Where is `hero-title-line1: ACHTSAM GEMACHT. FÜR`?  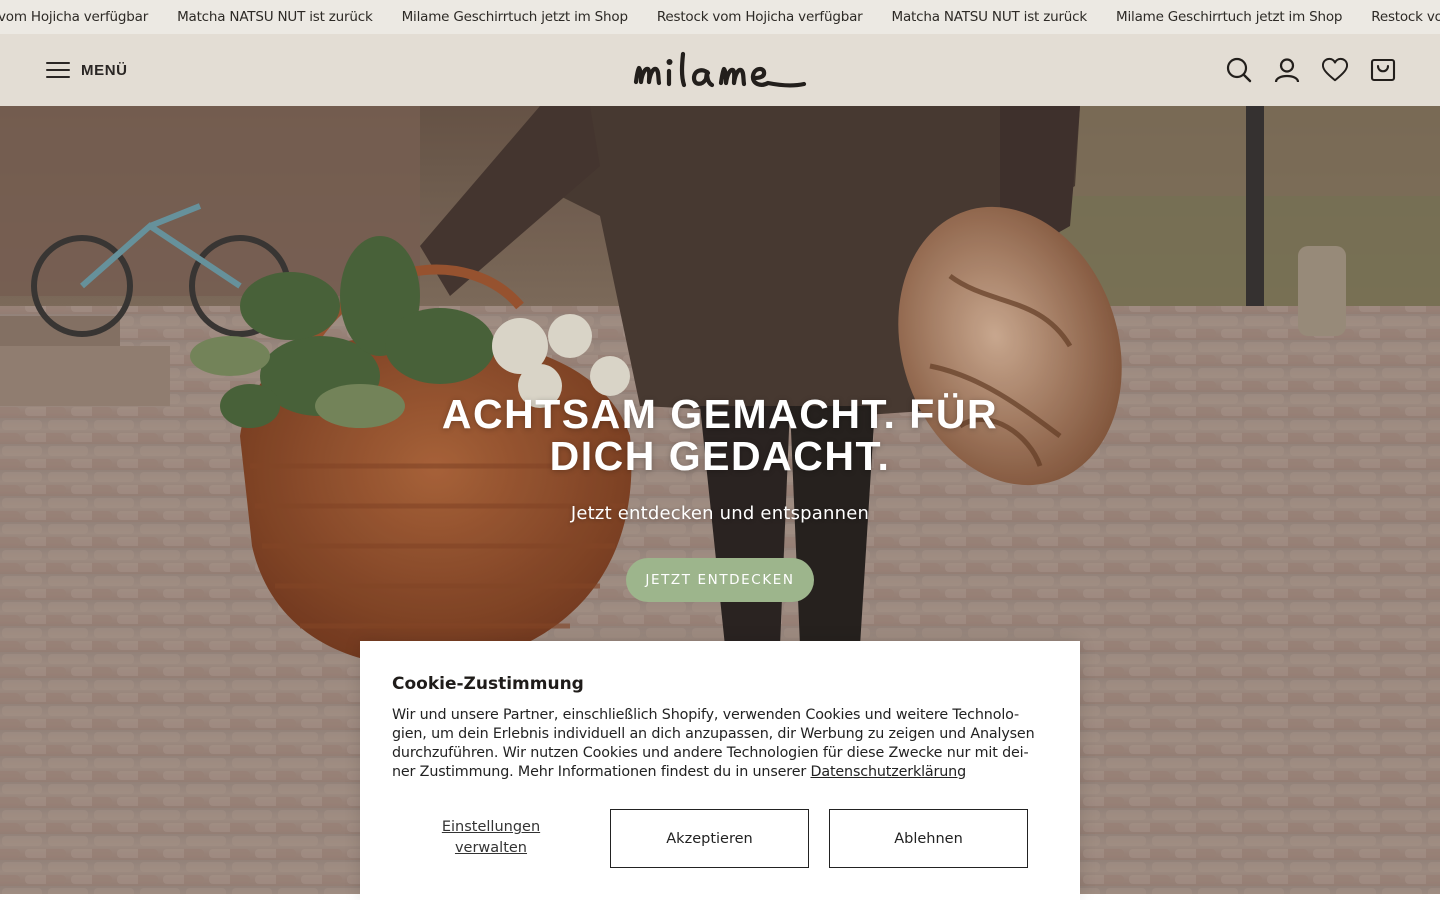
hero-title-line1: ACHTSAM GEMACHT. FÜR is located at coordinates (720, 414).